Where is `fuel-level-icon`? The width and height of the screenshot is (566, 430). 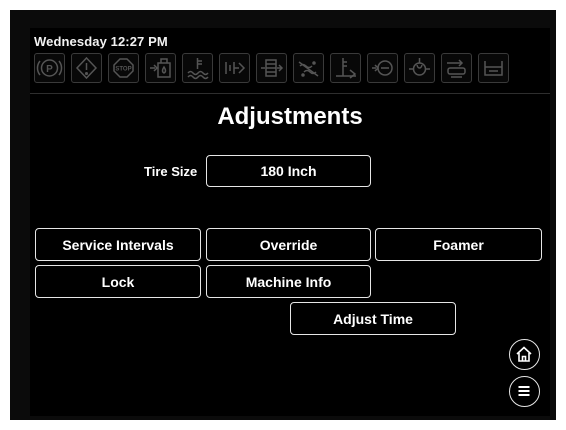
fuel-level-icon is located at coordinates (345, 68).